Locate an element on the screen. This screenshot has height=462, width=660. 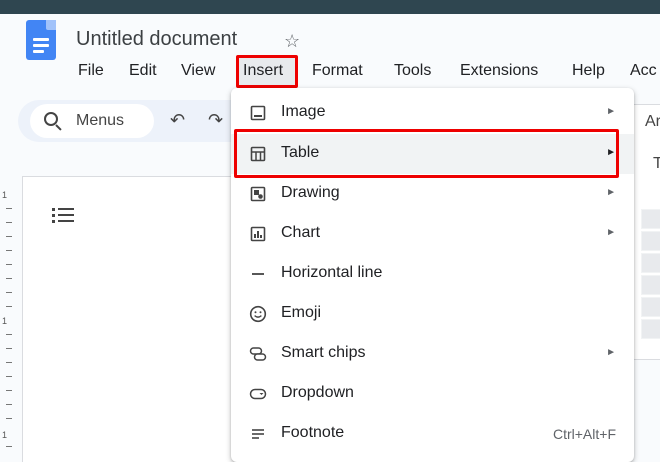
menu-edit: Edit is located at coordinates (143, 71).